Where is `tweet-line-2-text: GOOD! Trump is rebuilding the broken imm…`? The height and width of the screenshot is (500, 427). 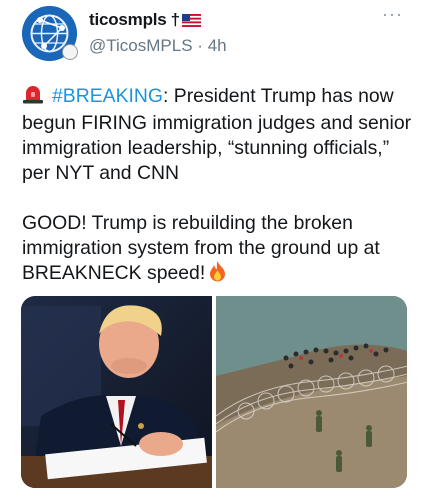
tweet-line-2-text: GOOD! Trump is rebuilding the broken imm… is located at coordinates (201, 248).